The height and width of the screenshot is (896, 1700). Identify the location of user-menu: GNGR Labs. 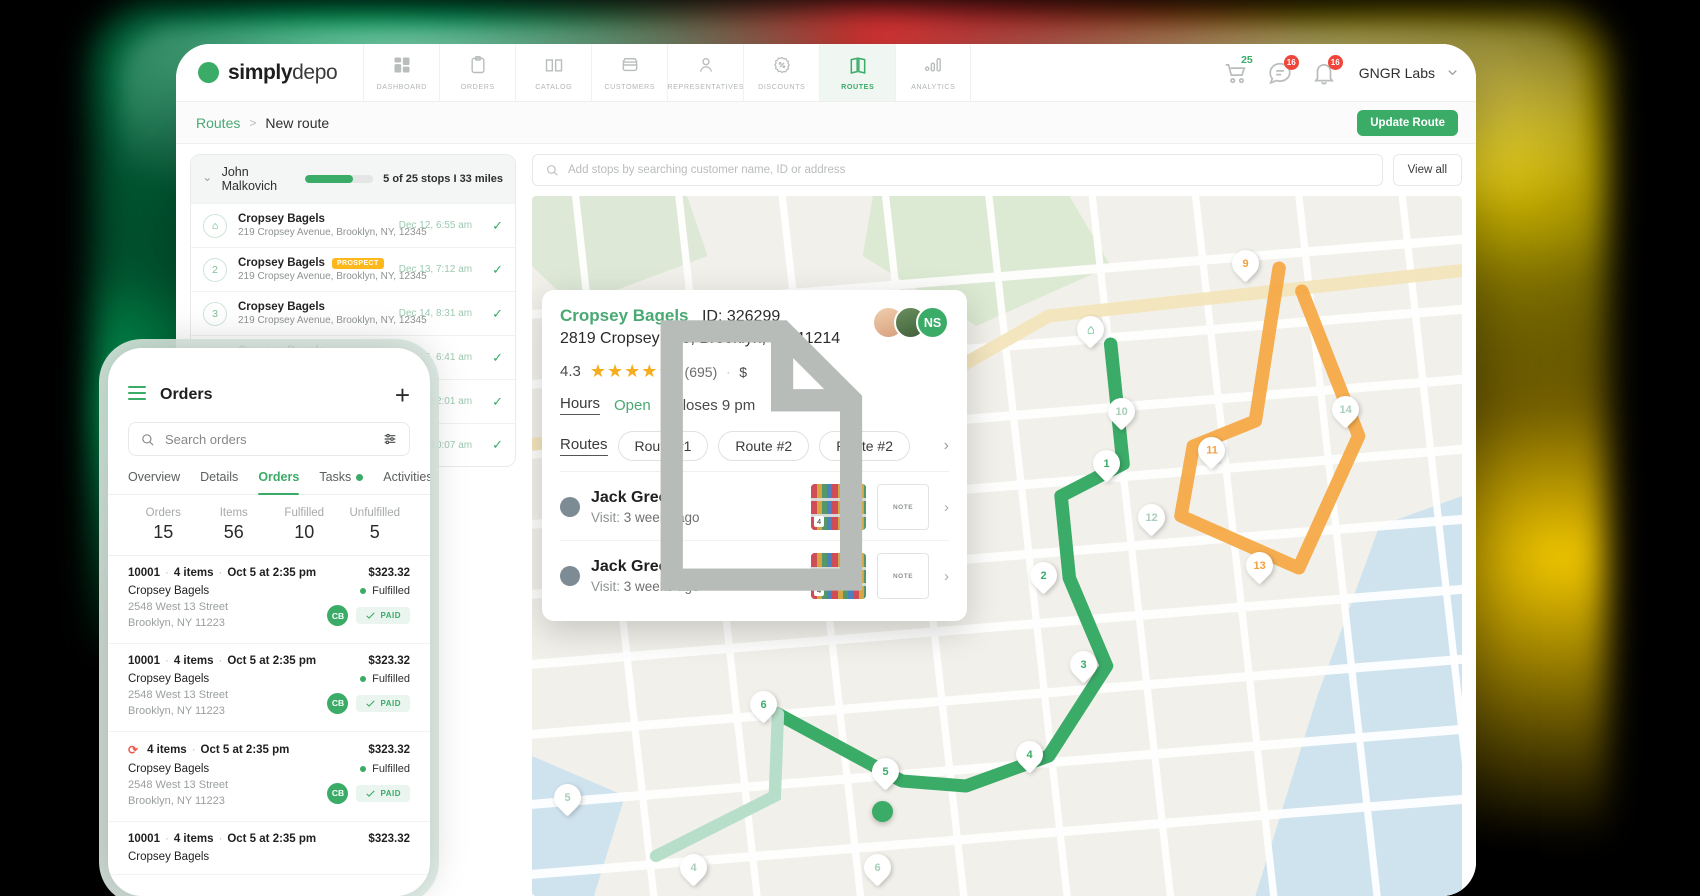
(1407, 73).